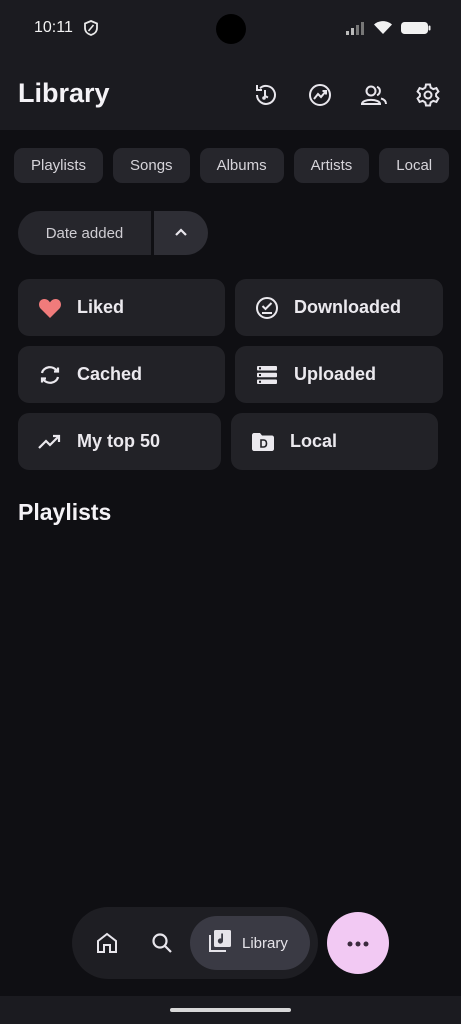  Describe the element at coordinates (241, 165) in the screenshot. I see `chip-albums: Albums` at that location.